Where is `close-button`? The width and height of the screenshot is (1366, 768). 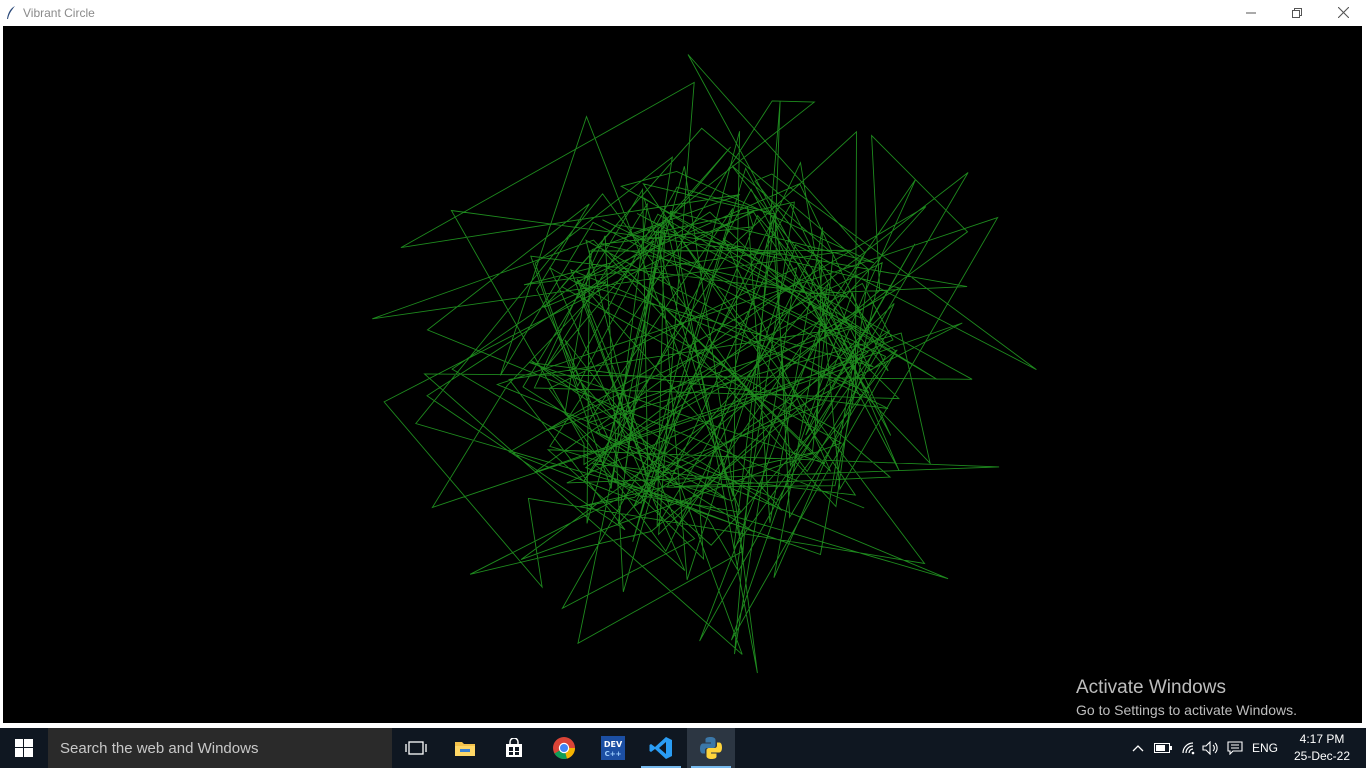 close-button is located at coordinates (1343, 12).